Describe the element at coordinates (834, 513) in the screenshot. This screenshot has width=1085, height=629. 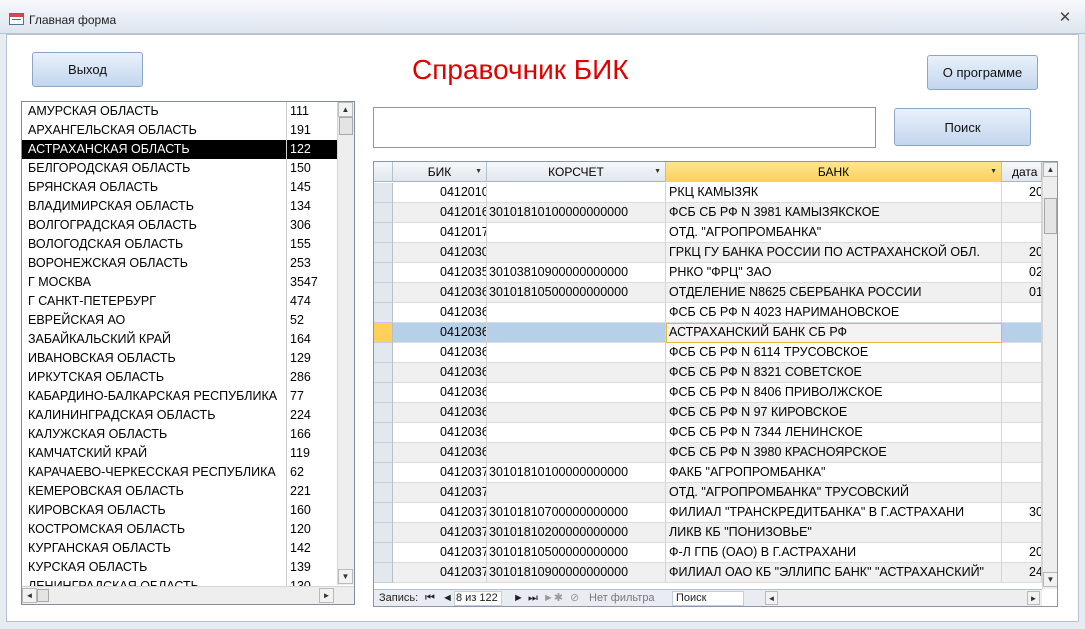
I see `cell-bank: ФИЛИАЛ "ТРАНСКРЕДИТБАНКА" В Г.АСТРАХАНИ` at that location.